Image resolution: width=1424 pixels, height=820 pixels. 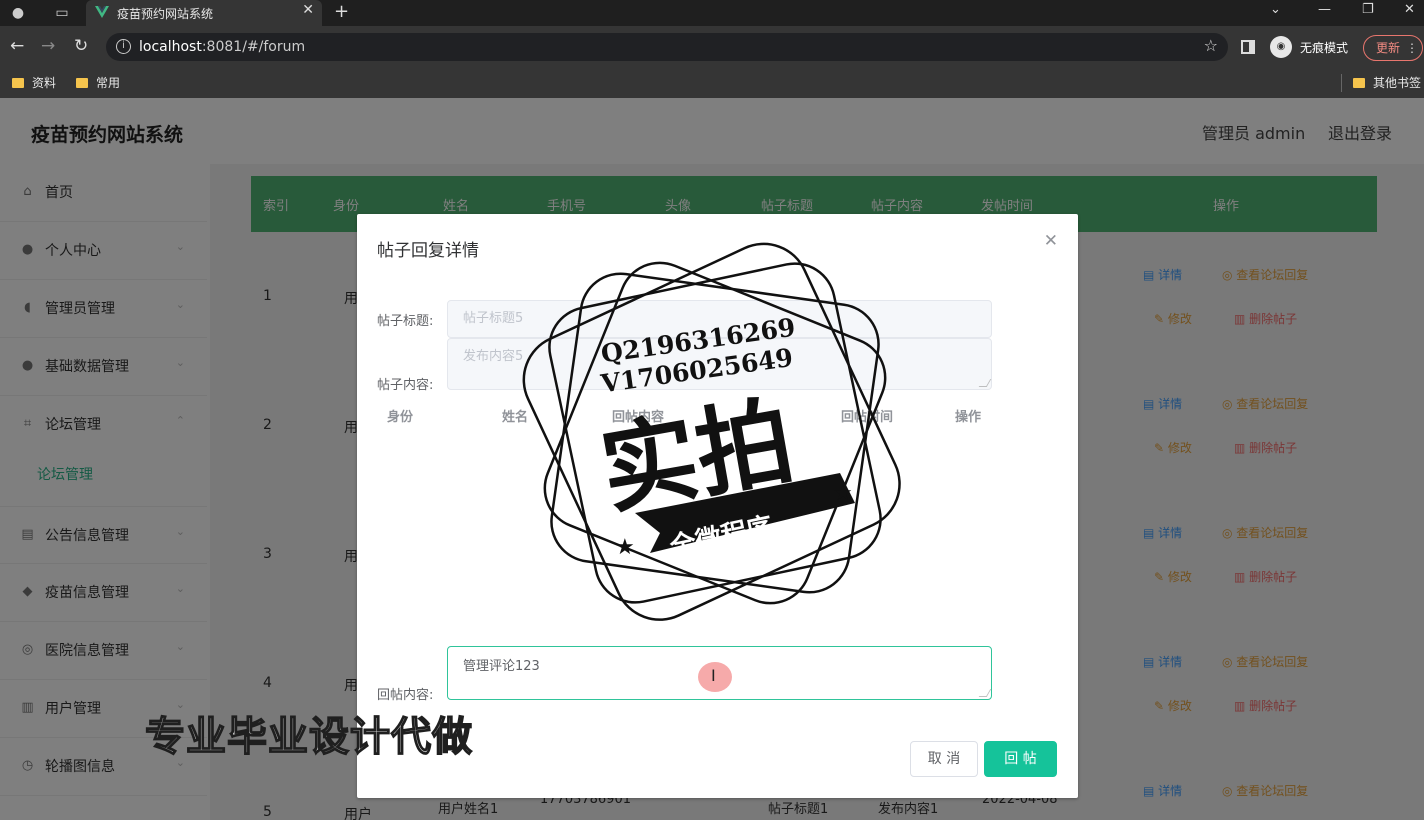 What do you see at coordinates (1387, 82) in the screenshot?
I see `other-bookmarks: 其他书签` at bounding box center [1387, 82].